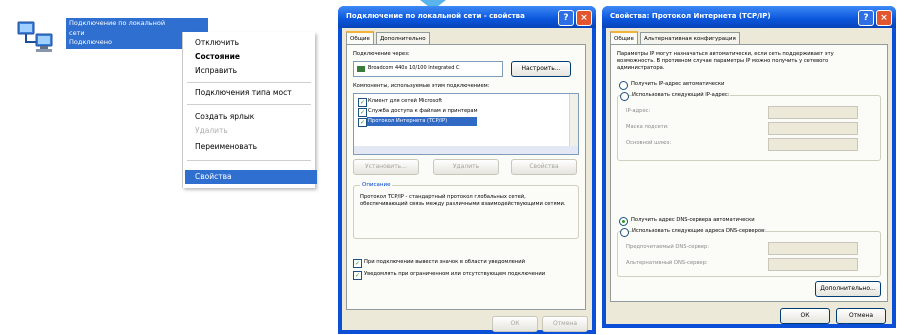  Describe the element at coordinates (357, 275) in the screenshot. I see `notify-checkbox: ✓` at that location.